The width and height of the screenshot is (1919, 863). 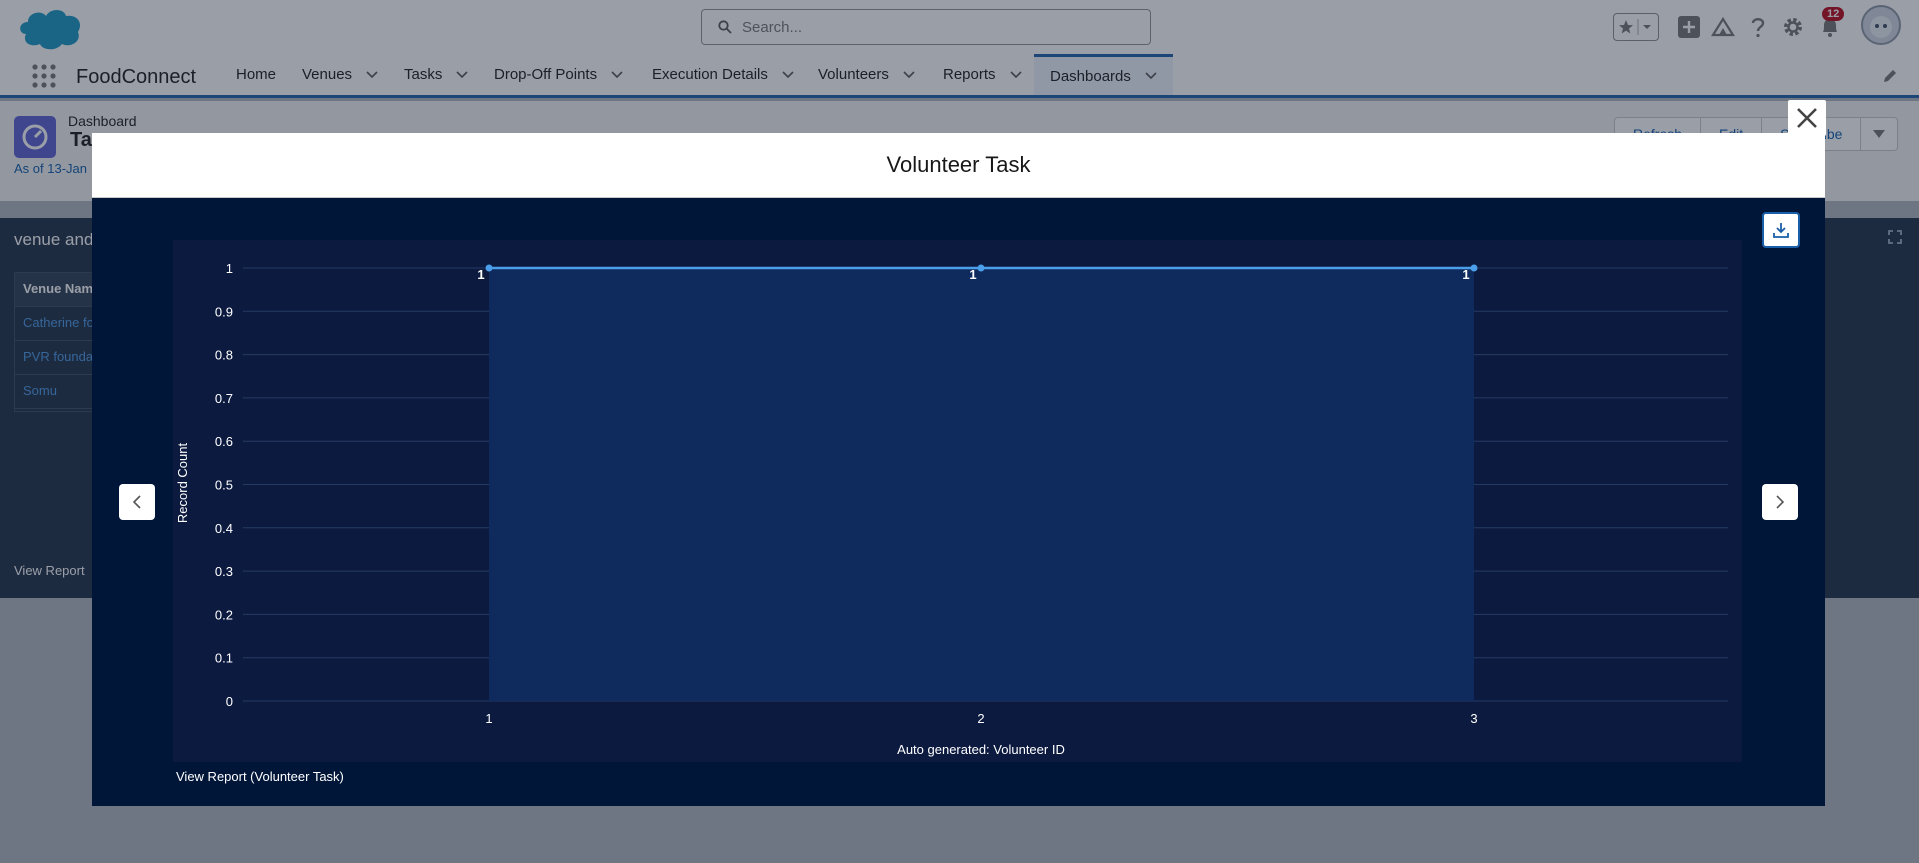 I want to click on download-button, so click(x=1781, y=230).